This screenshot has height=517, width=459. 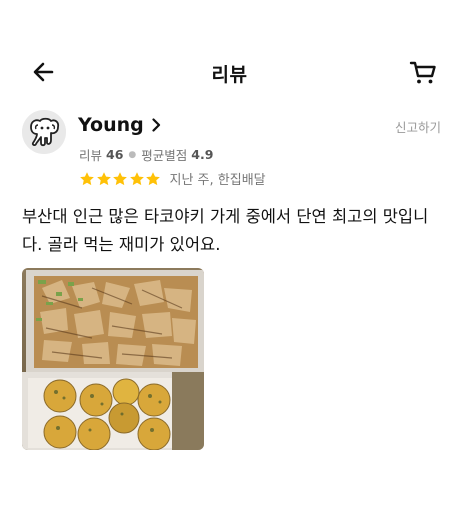 I want to click on report-button: 신고하기, so click(x=418, y=126).